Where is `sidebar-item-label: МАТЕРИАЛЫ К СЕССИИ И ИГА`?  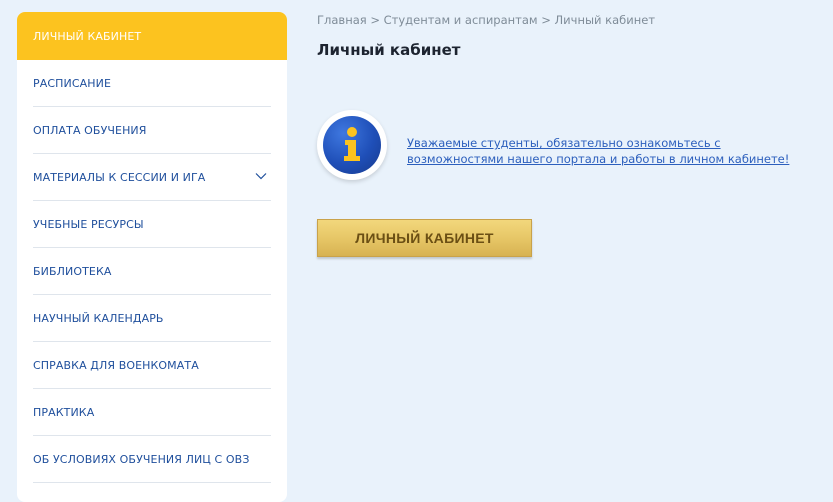 sidebar-item-label: МАТЕРИАЛЫ К СЕССИИ И ИГА is located at coordinates (119, 177).